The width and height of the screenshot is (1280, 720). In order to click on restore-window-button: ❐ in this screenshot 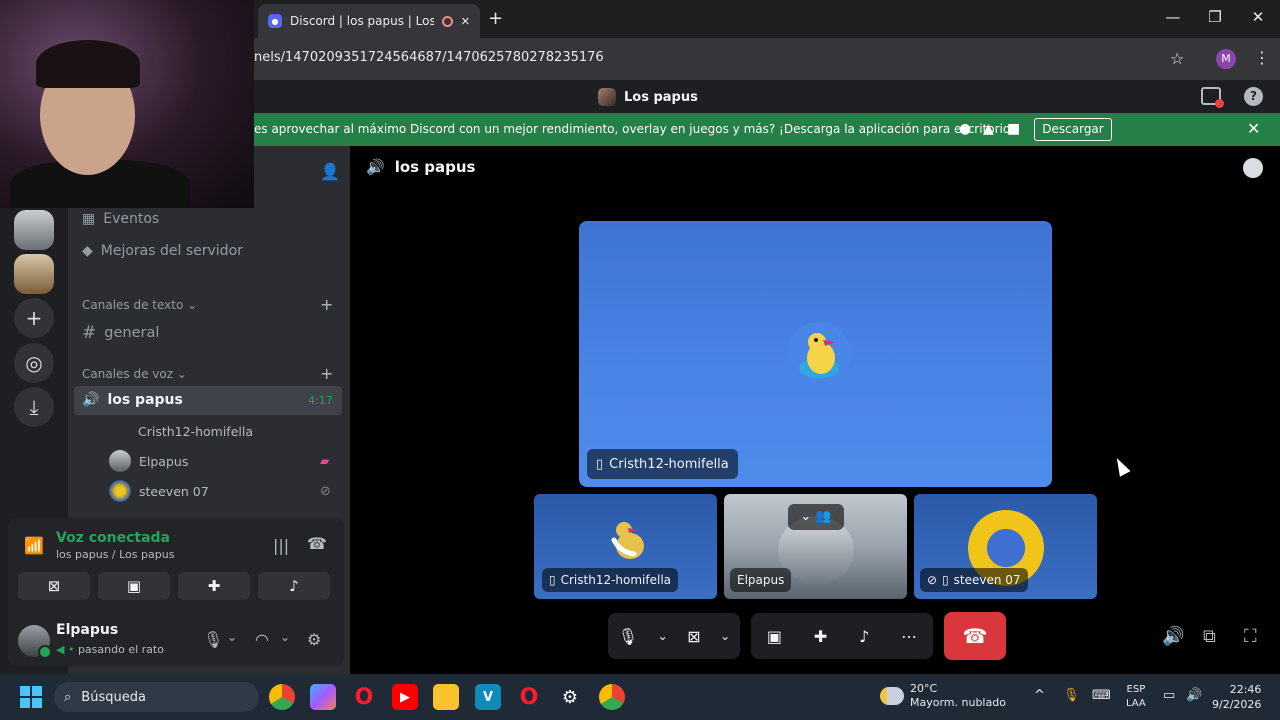, I will do `click(1215, 17)`.